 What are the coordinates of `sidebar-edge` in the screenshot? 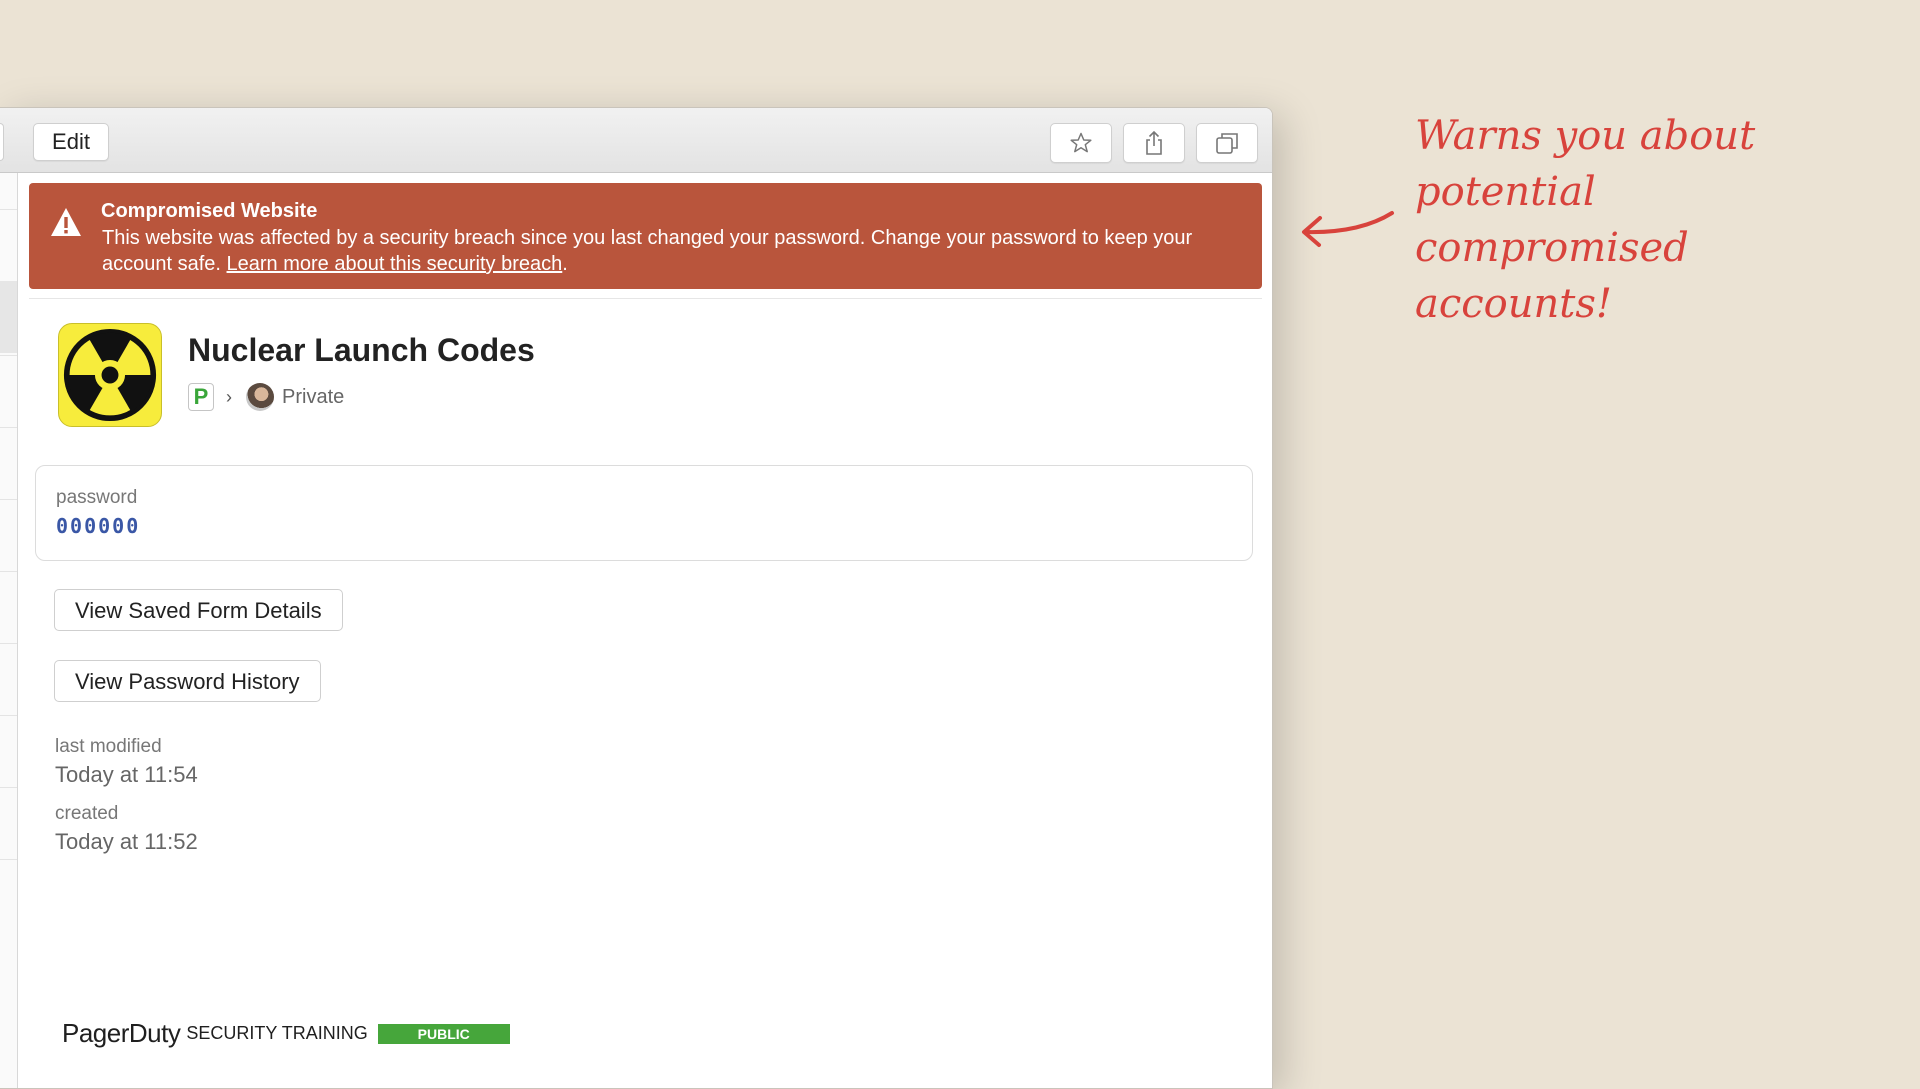 It's located at (2, 142).